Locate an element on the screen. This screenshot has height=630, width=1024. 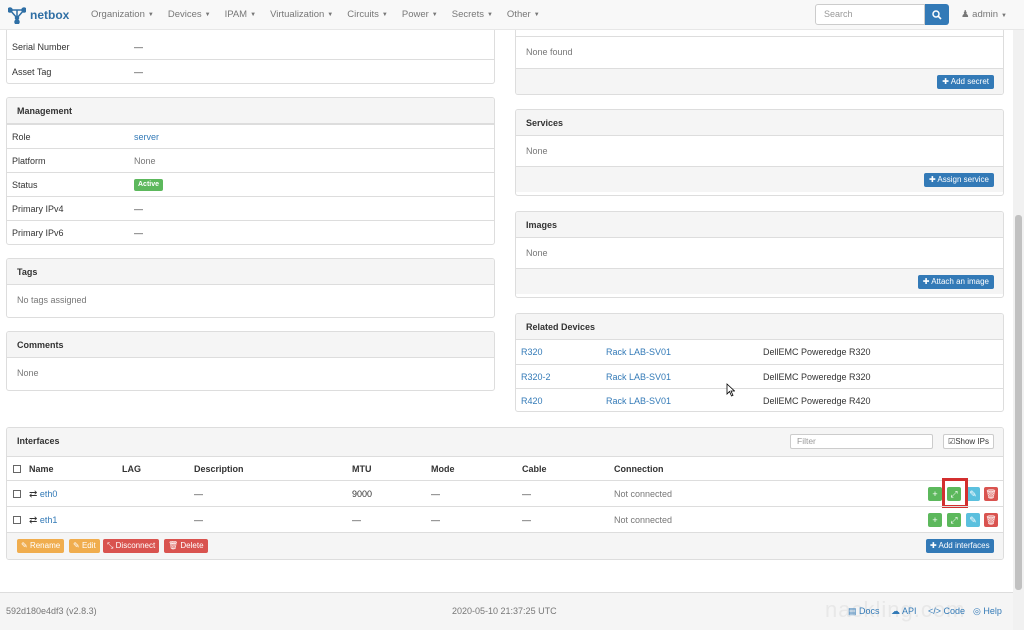
tags-panel: Tags No tags assigned is located at coordinates (250, 288).